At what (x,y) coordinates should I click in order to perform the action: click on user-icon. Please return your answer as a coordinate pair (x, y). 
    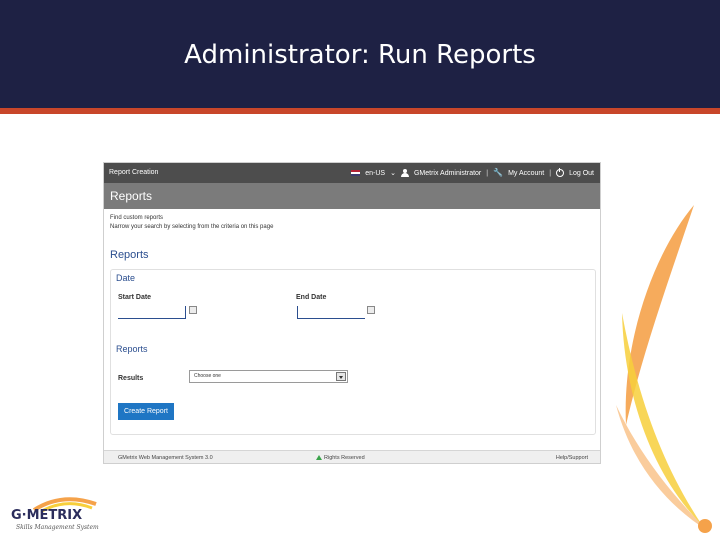
    Looking at the image, I should click on (404, 173).